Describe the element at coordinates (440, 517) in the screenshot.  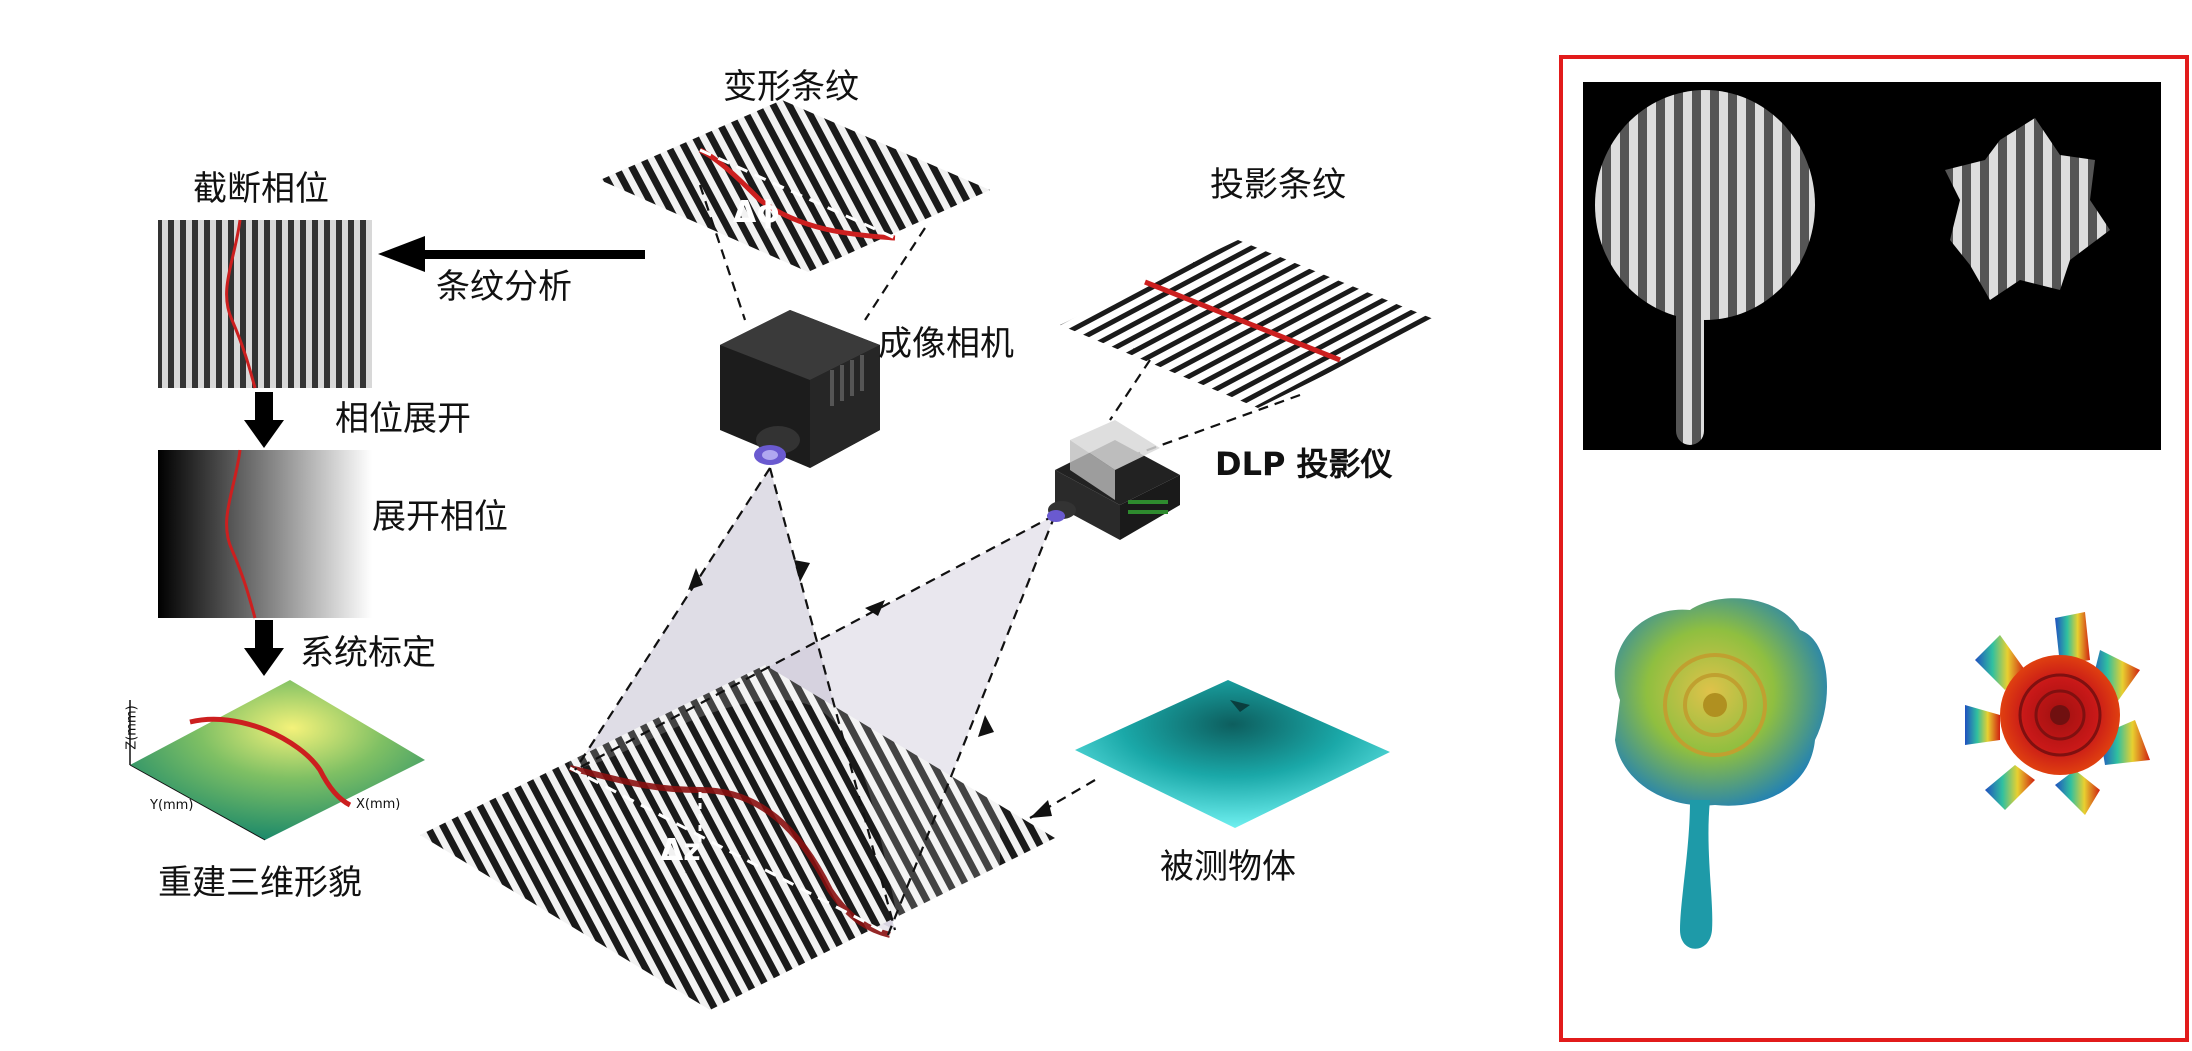
I see `unwrapped-phase-label: 展开相位` at that location.